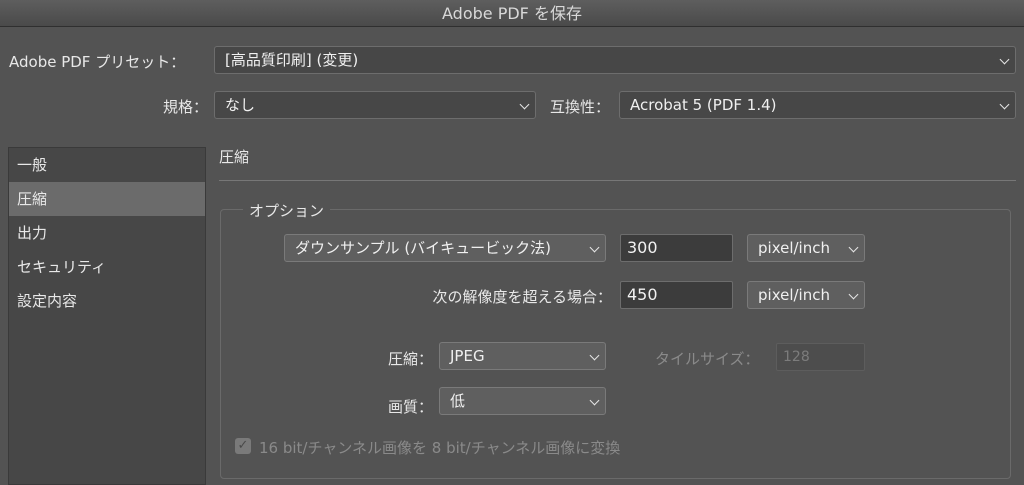 The height and width of the screenshot is (485, 1024). What do you see at coordinates (817, 105) in the screenshot?
I see `compat-select: Acrobat 5 (PDF 1.4)` at bounding box center [817, 105].